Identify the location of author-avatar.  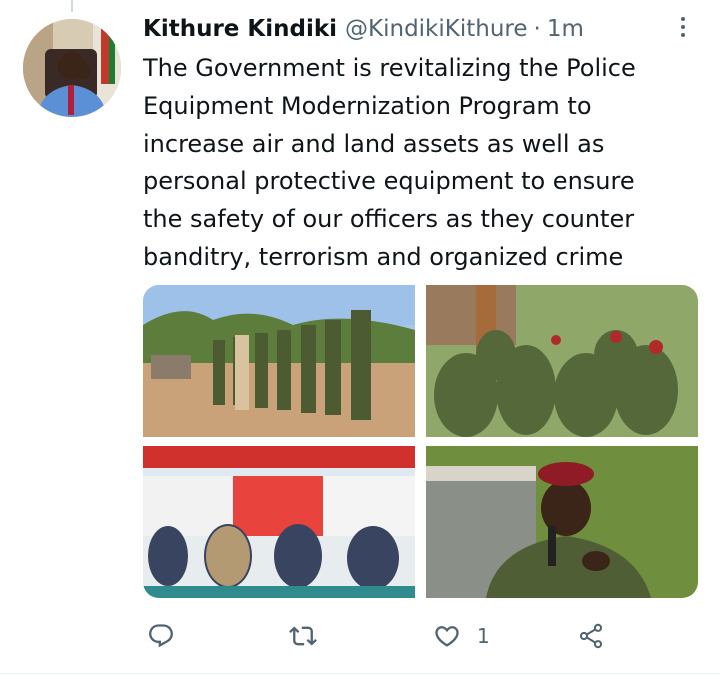
(72, 68).